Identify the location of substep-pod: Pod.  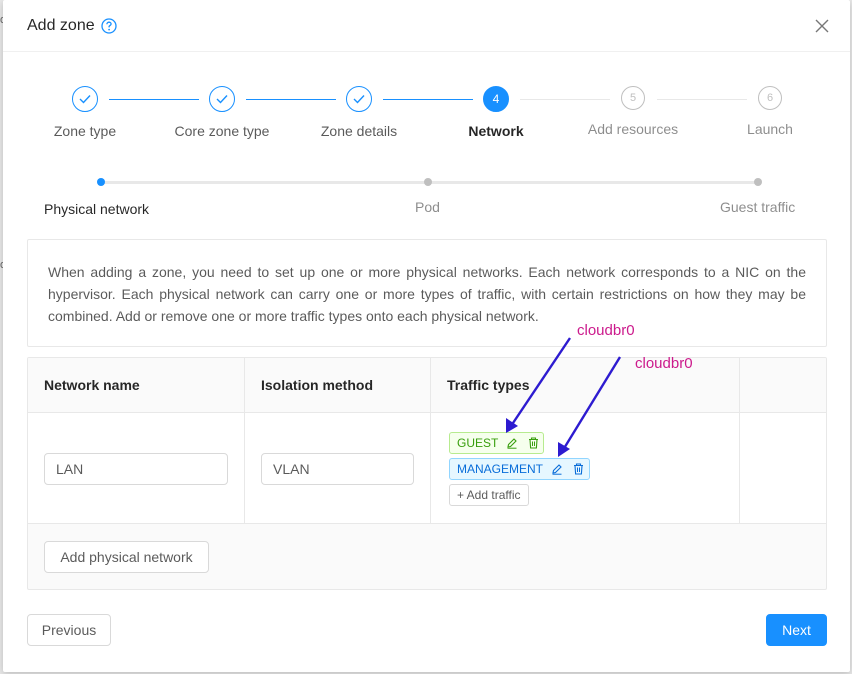
(427, 207).